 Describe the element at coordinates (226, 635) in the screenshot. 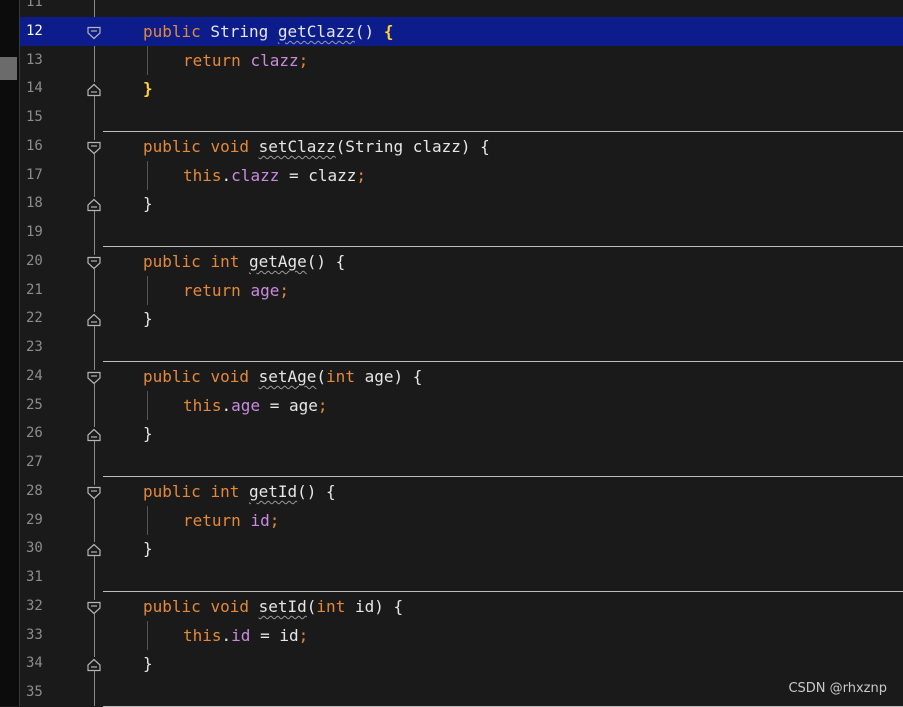

I see `code-token: .` at that location.